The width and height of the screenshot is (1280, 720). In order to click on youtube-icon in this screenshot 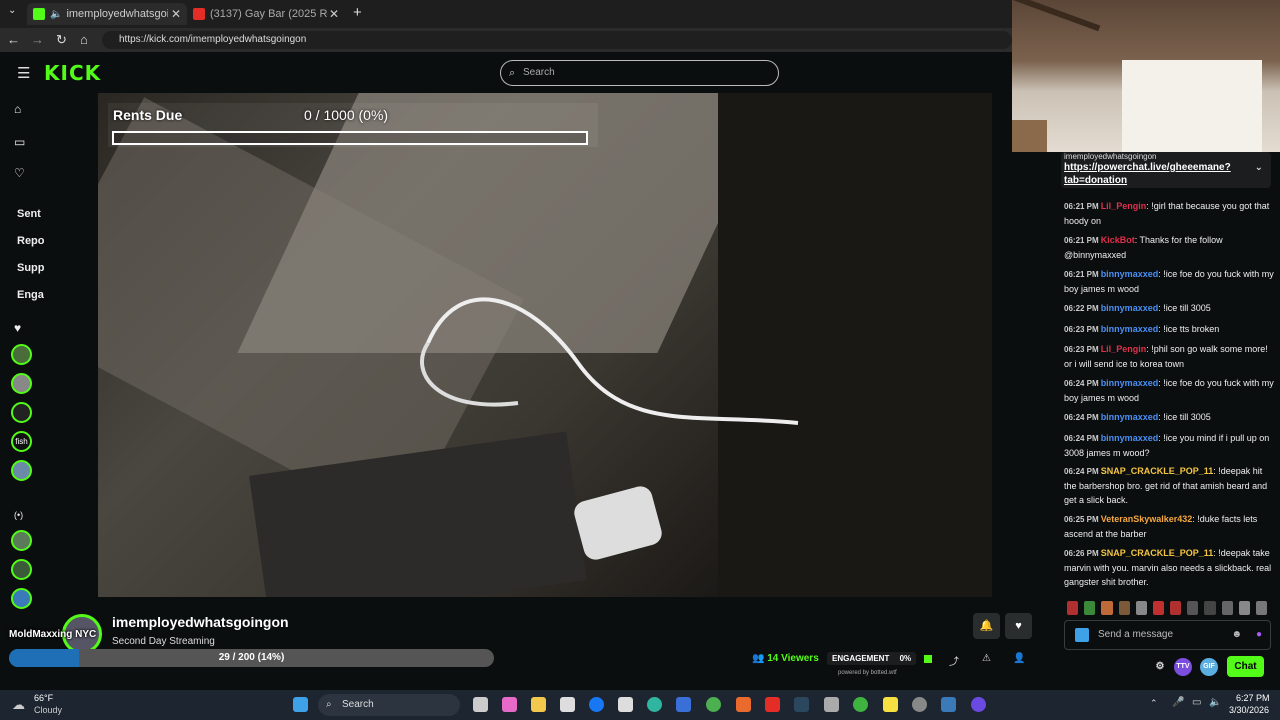, I will do `click(772, 704)`.